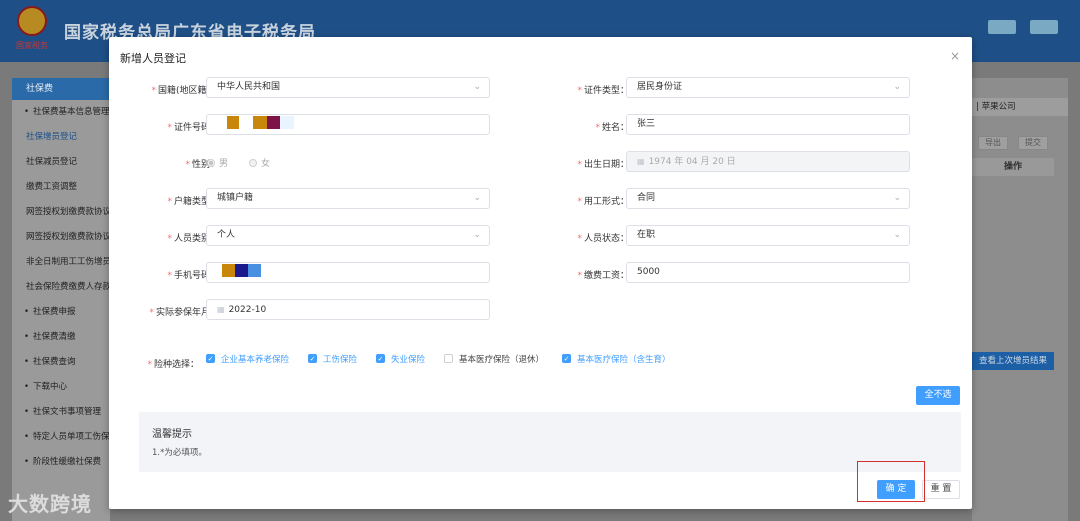  What do you see at coordinates (348, 235) in the screenshot?
I see `person-category-select: 个人 ⌄` at bounding box center [348, 235].